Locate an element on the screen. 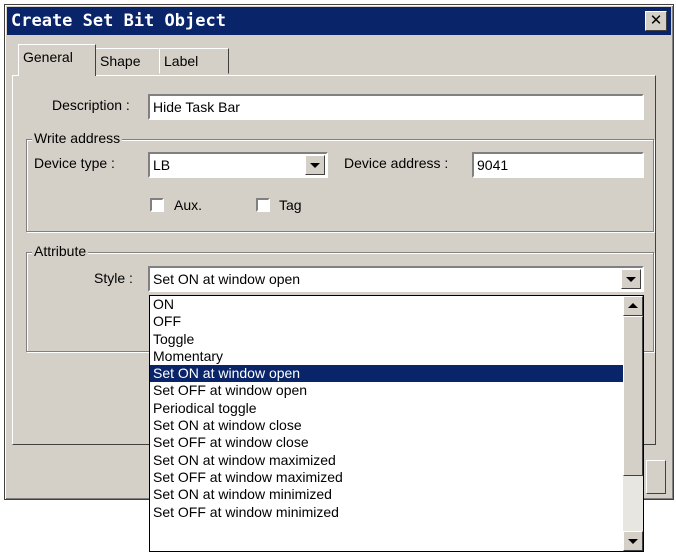 Image resolution: width=676 pixels, height=552 pixels. device-address-input: 9041 is located at coordinates (558, 165).